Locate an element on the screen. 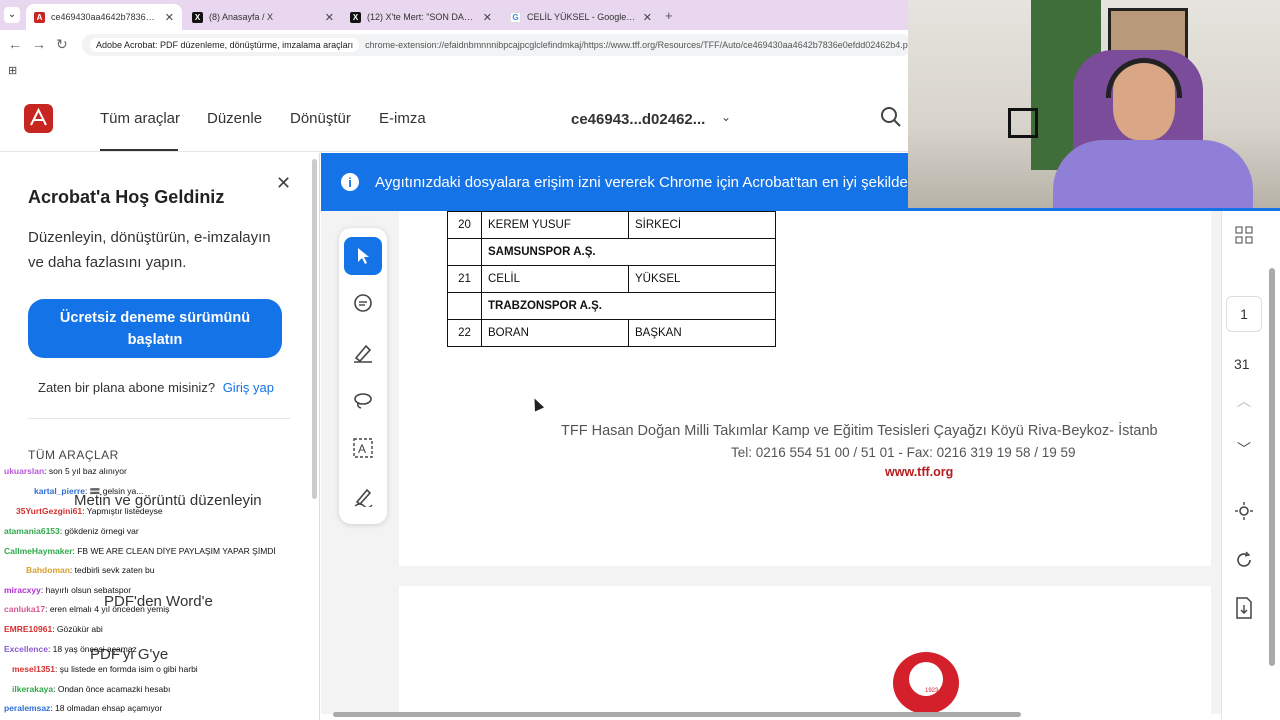 The height and width of the screenshot is (720, 1280). plus-icon: + is located at coordinates (669, 15).